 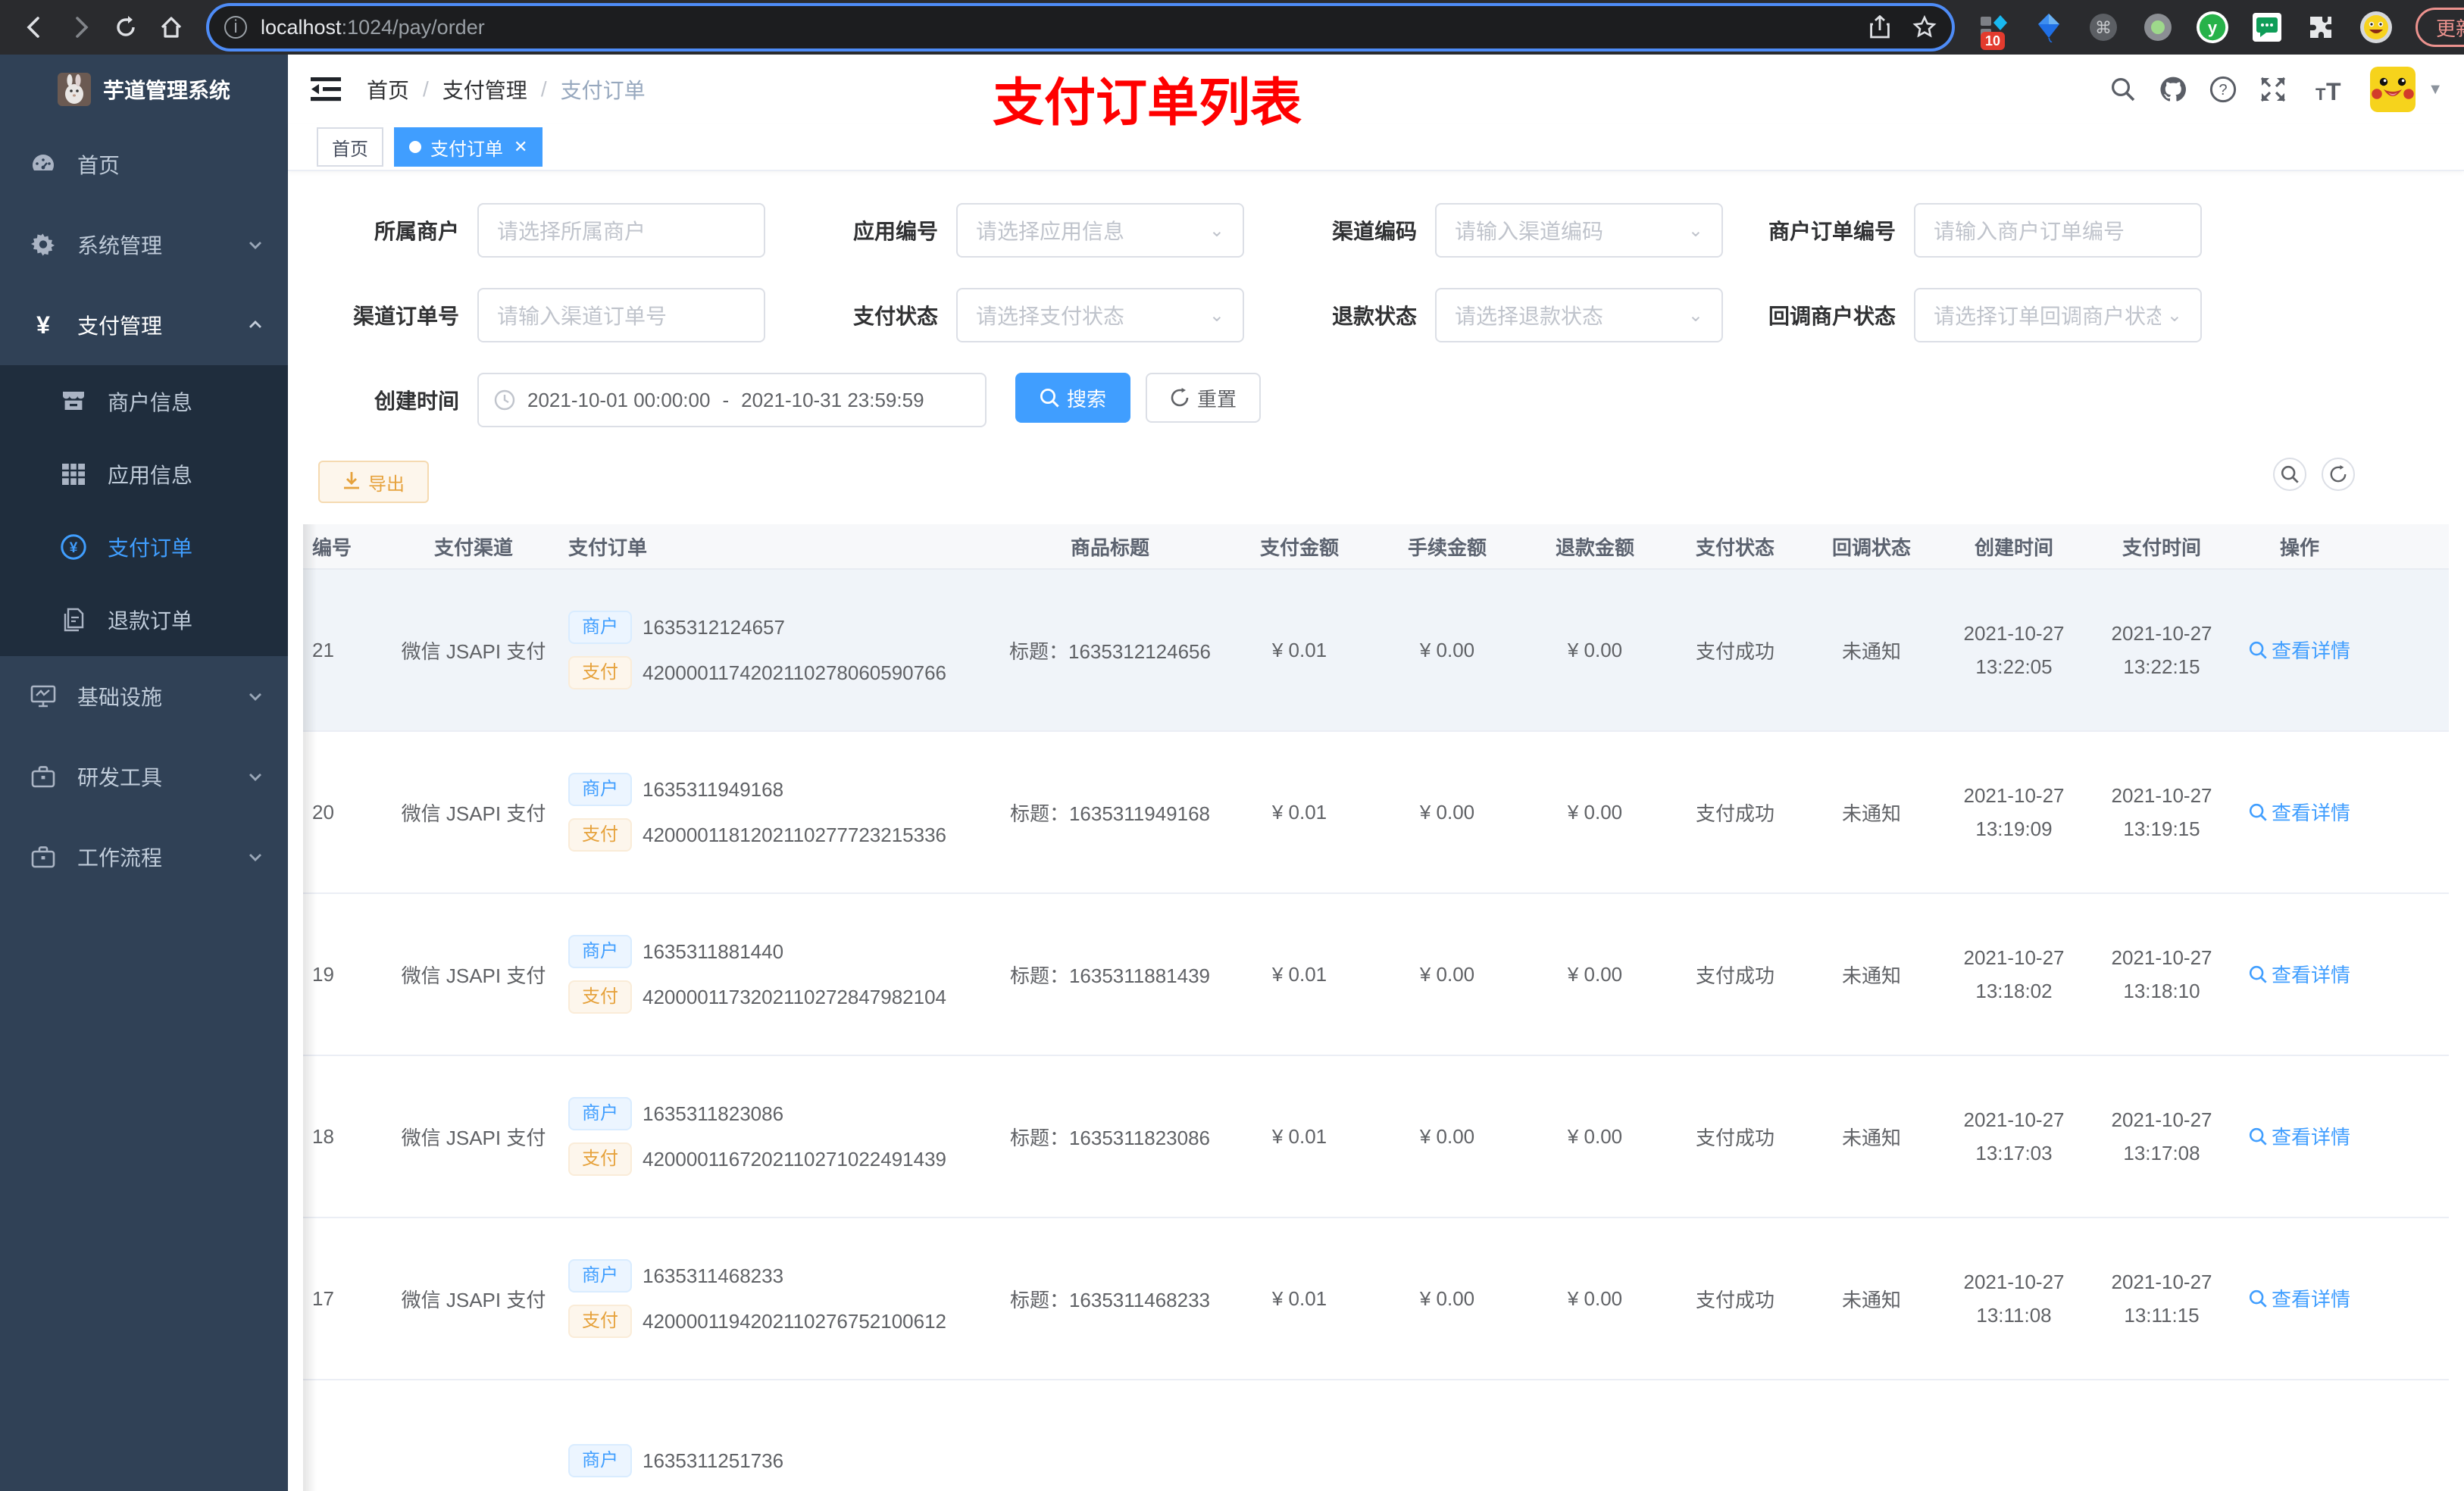 What do you see at coordinates (484, 89) in the screenshot?
I see `breadcrumb-payment: 支付管理` at bounding box center [484, 89].